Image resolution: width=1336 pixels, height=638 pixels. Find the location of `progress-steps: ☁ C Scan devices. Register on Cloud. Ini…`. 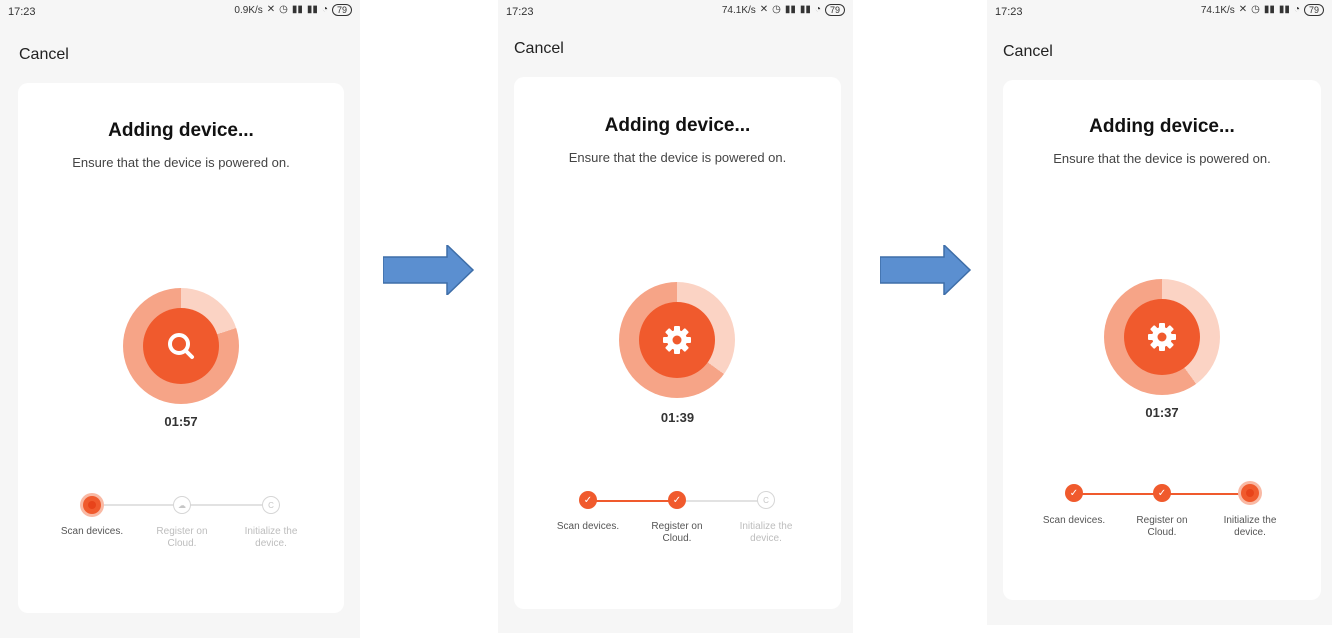

progress-steps: ☁ C Scan devices. Register on Cloud. Ini… is located at coordinates (181, 528).